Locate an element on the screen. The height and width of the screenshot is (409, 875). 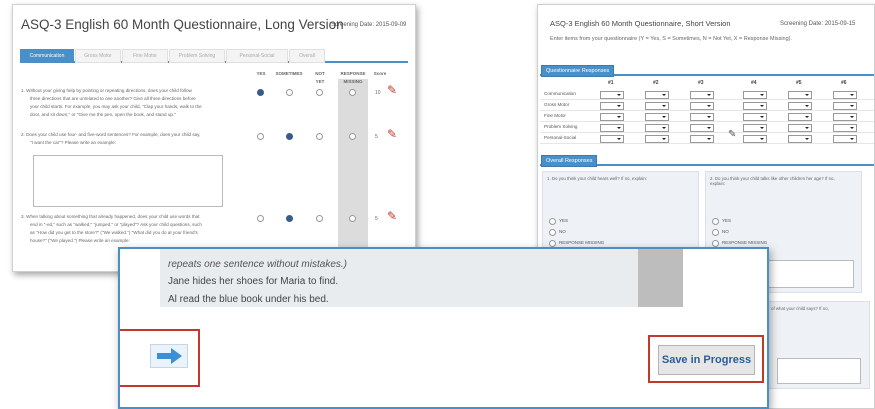
overall-question-3: of what your child says? If no, is located at coordinates (818, 345).